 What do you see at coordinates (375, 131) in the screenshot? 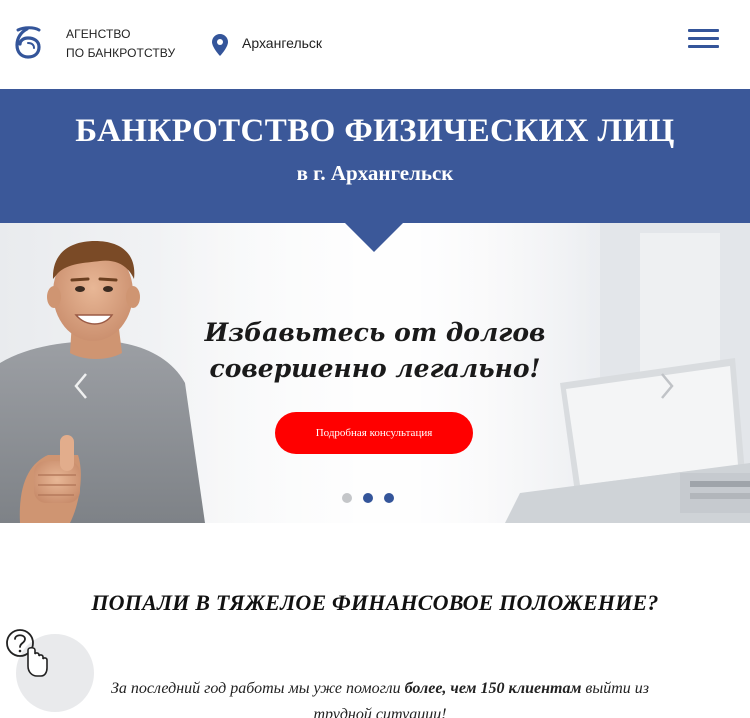
I see `page-title: БАНКРОТСТВО ФИЗИЧЕСКИХ ЛИЦ` at bounding box center [375, 131].